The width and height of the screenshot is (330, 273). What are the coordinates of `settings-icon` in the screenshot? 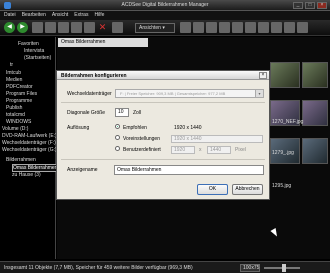 It's located at (302, 27).